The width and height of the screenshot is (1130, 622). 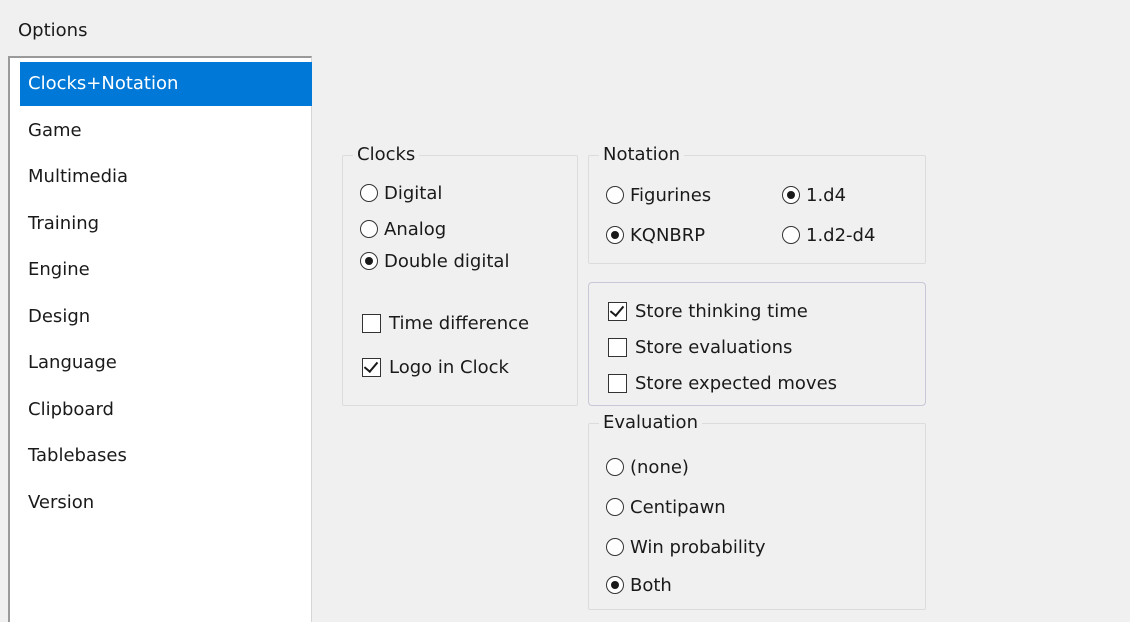 I want to click on notation-long-label: 1.d2-d4, so click(x=841, y=235).